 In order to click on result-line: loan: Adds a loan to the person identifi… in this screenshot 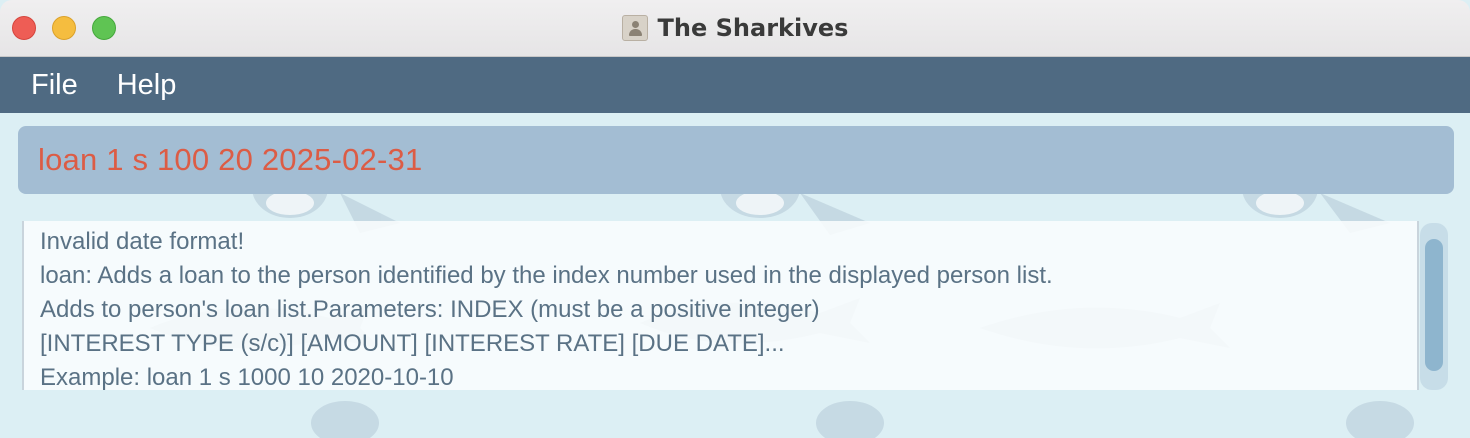, I will do `click(546, 275)`.